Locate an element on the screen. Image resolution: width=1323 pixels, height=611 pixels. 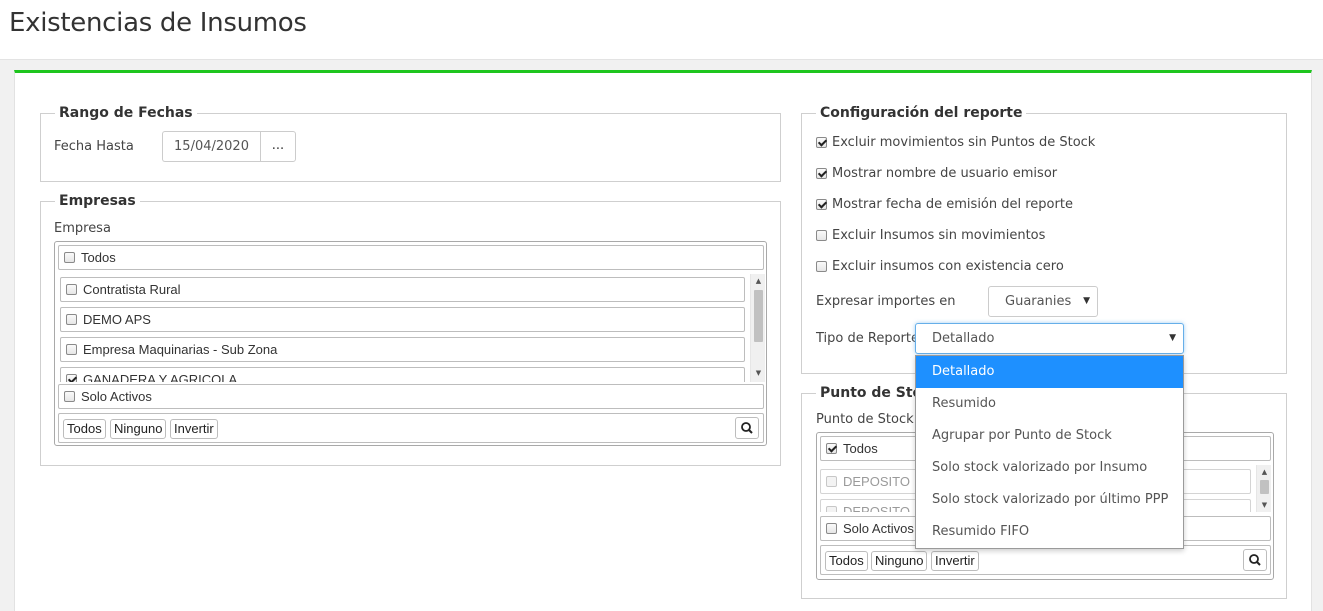
dropdown-option: Detallado is located at coordinates (1049, 372).